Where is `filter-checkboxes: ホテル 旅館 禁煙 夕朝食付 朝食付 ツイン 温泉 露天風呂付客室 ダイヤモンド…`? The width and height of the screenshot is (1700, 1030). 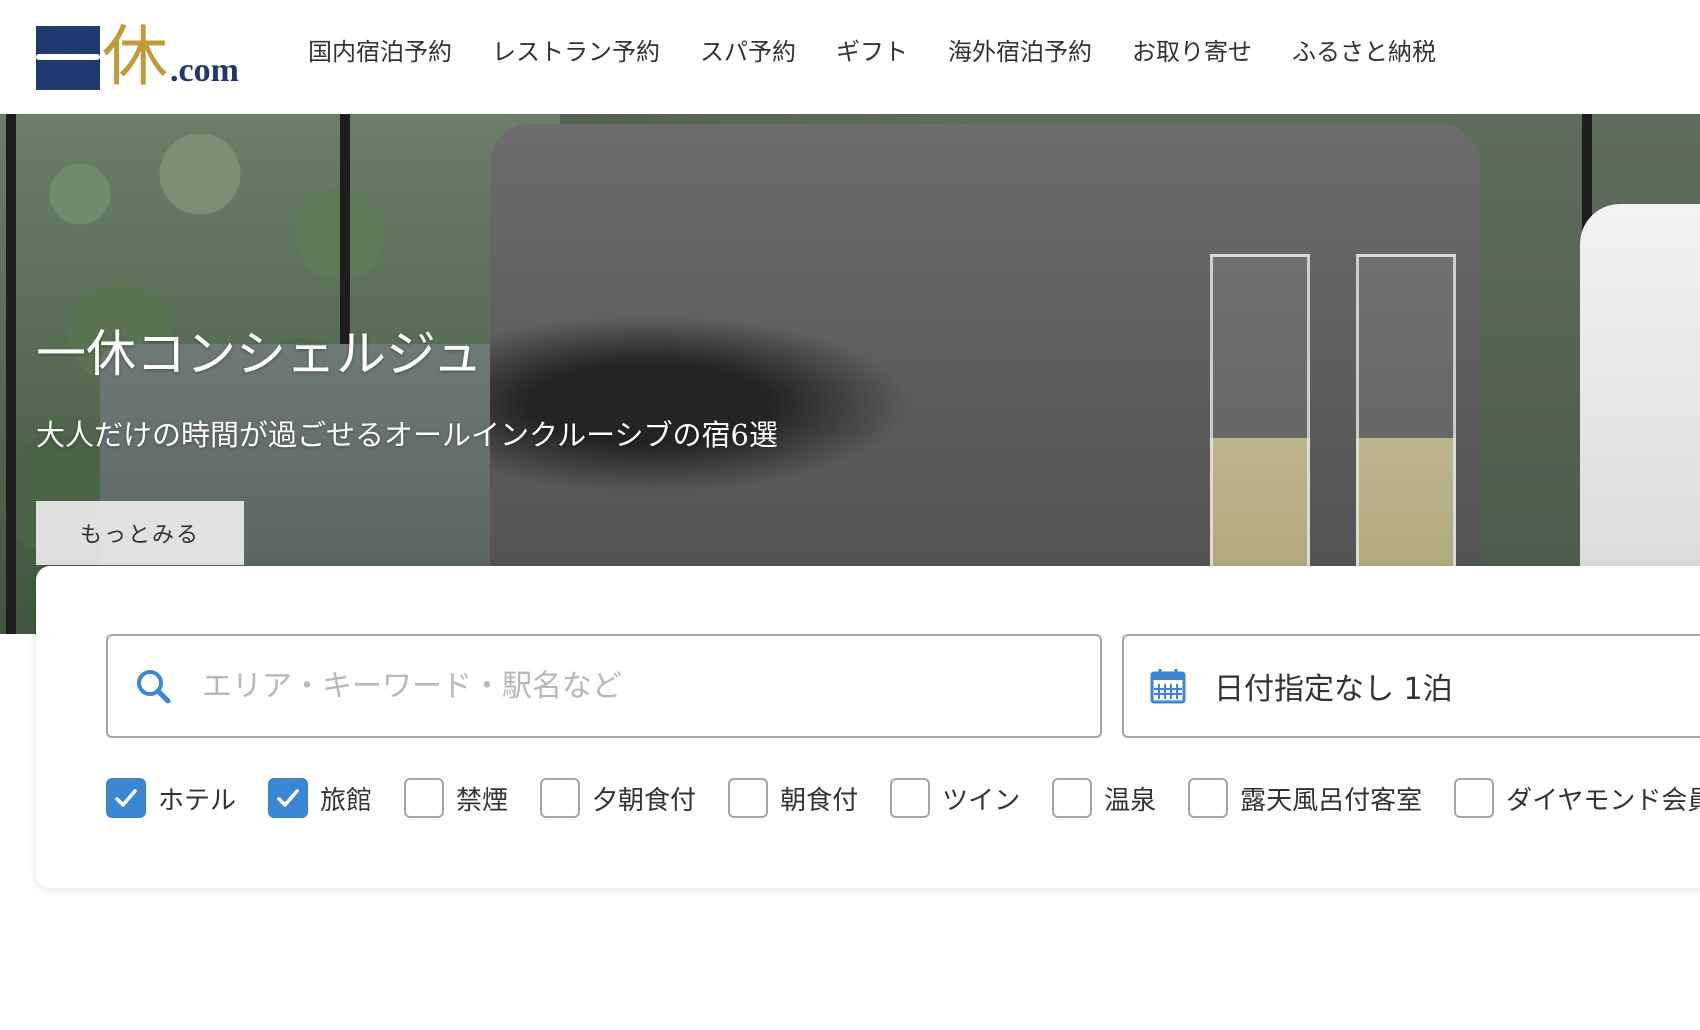 filter-checkboxes: ホテル 旅館 禁煙 夕朝食付 朝食付 ツイン 温泉 露天風呂付客室 ダイヤモンド… is located at coordinates (903, 798).